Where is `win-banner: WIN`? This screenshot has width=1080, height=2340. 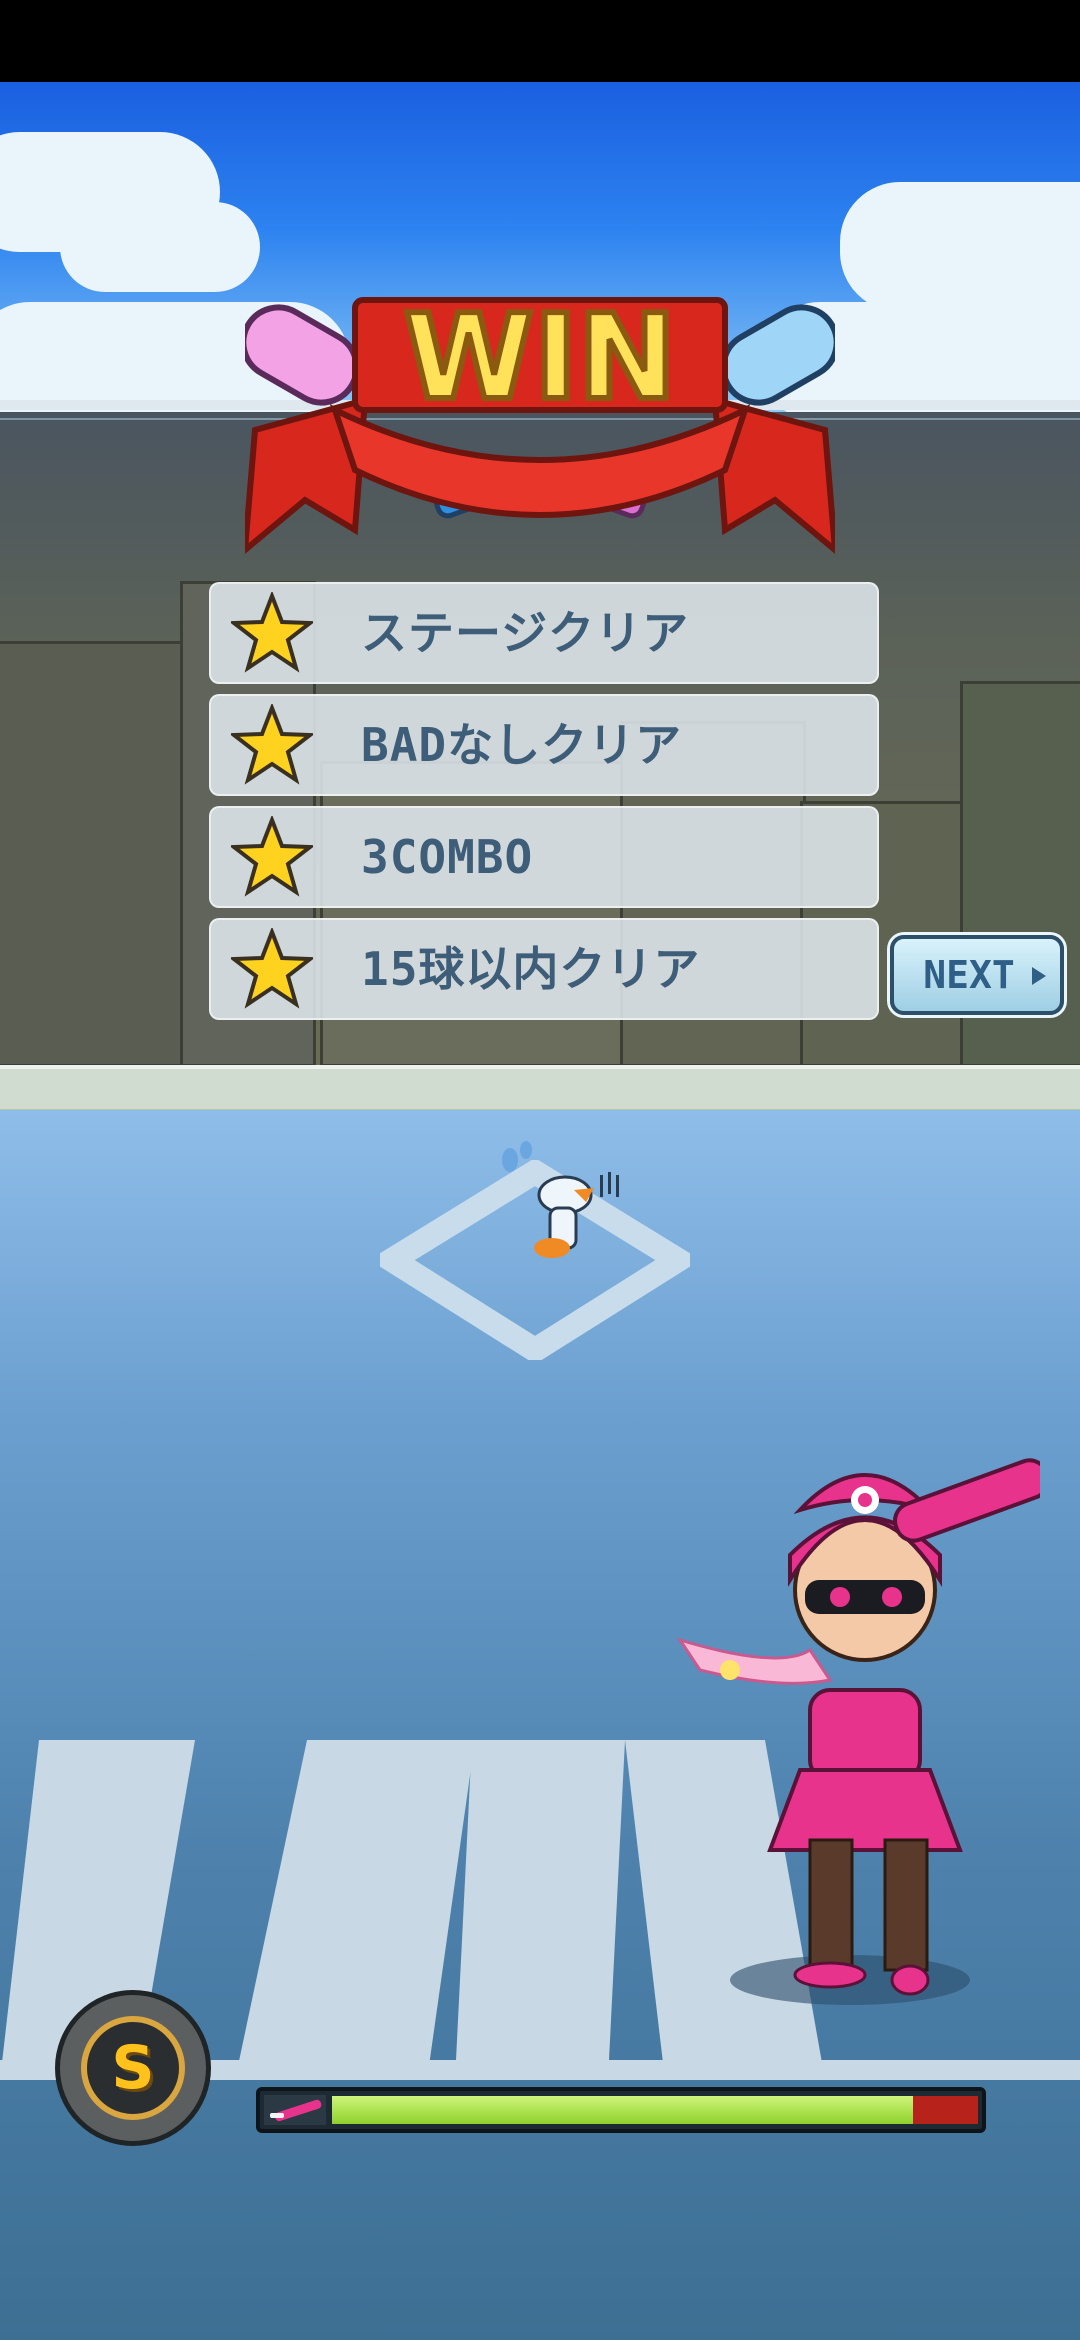 win-banner: WIN is located at coordinates (540, 419).